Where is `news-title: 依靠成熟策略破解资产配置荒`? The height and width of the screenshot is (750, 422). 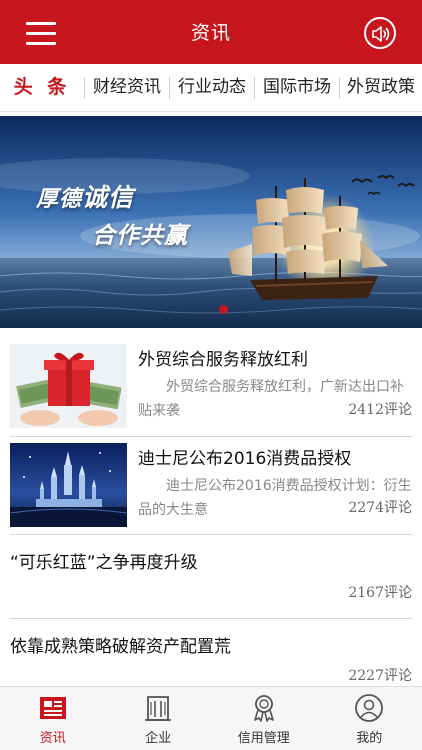 news-title: 依靠成熟策略破解资产配置荒 is located at coordinates (120, 647).